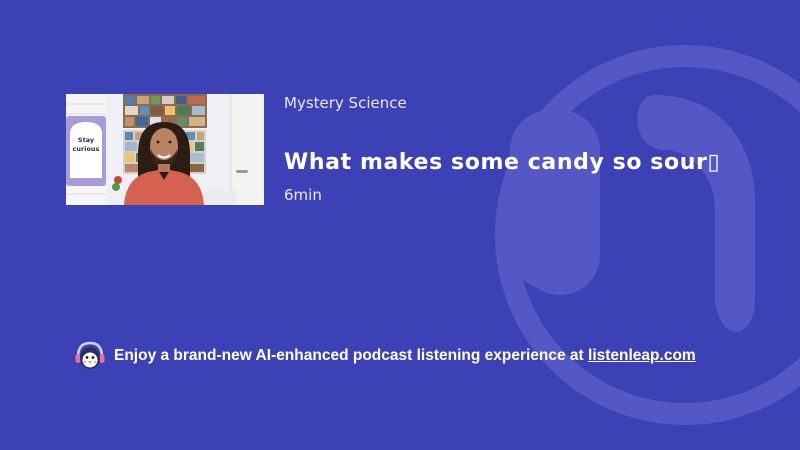  I want to click on thumbnail-sign-line1: Stay, so click(86, 140).